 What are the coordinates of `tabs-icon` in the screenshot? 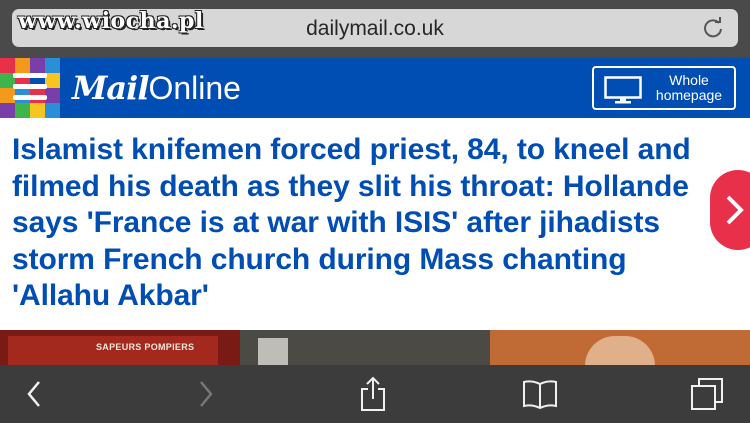 It's located at (707, 394).